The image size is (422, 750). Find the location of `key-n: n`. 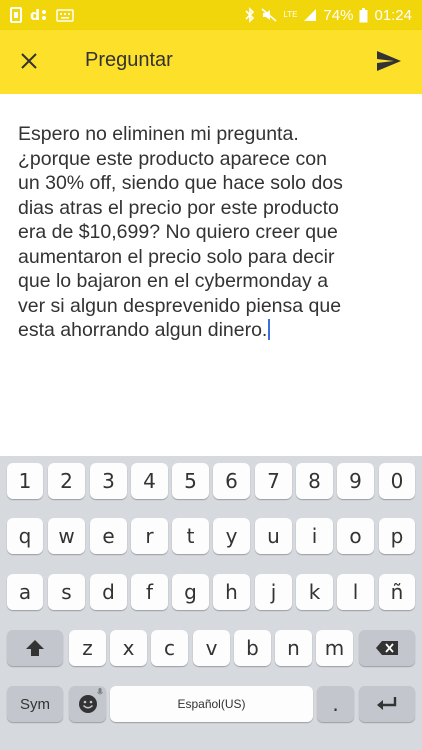

key-n: n is located at coordinates (293, 648).